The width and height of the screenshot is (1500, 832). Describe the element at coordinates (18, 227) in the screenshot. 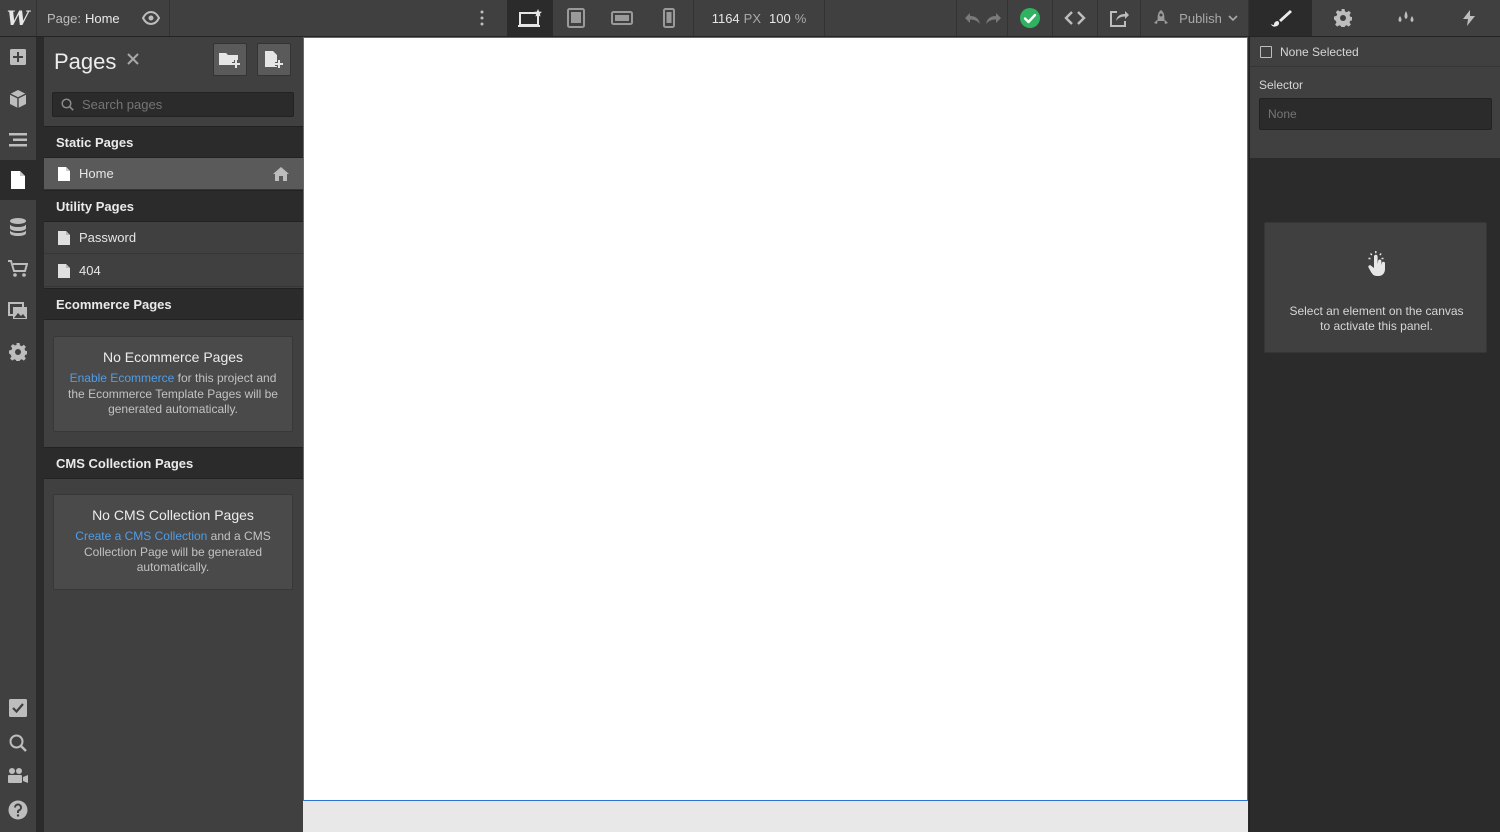

I see `cms-button` at that location.